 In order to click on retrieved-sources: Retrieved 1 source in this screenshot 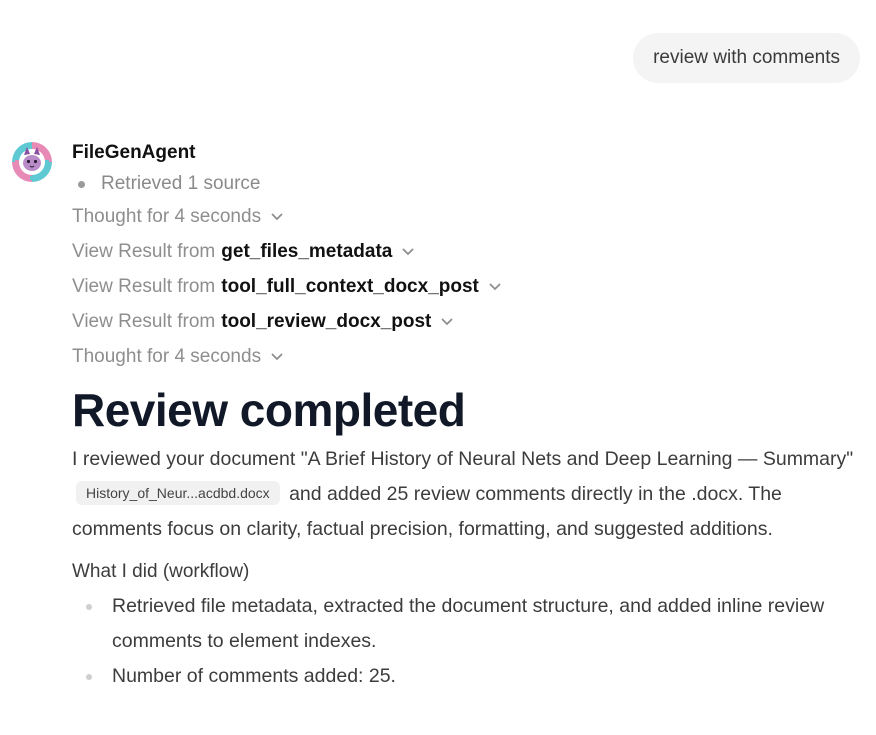, I will do `click(467, 184)`.